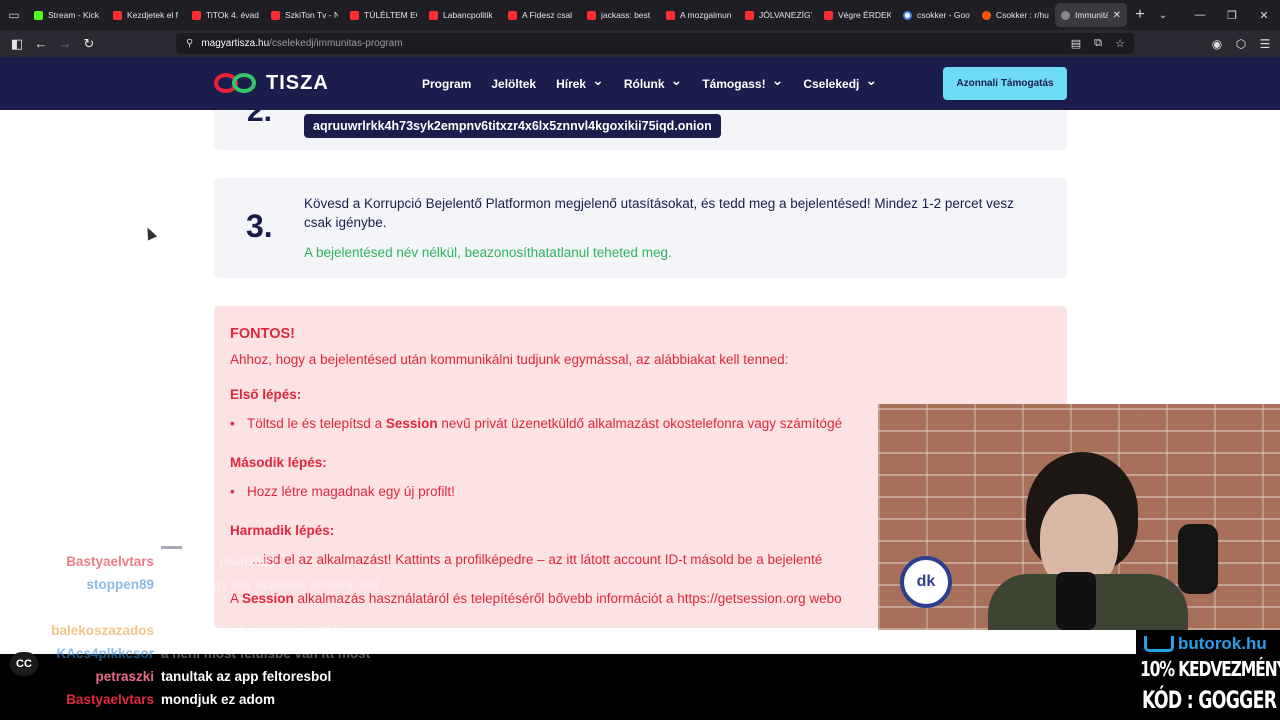  Describe the element at coordinates (1117, 15) in the screenshot. I see `close-tab-icon: ✕` at that location.